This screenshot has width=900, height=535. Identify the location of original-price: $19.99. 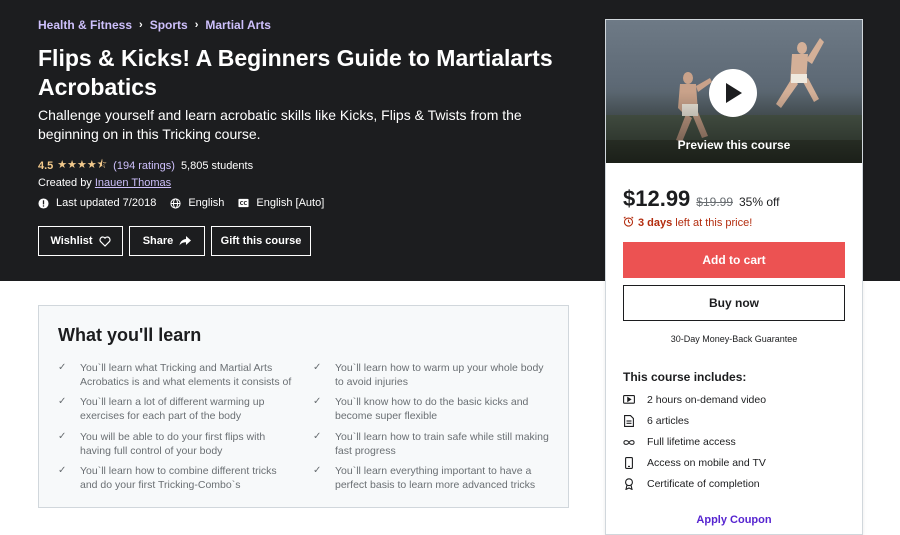
(714, 202).